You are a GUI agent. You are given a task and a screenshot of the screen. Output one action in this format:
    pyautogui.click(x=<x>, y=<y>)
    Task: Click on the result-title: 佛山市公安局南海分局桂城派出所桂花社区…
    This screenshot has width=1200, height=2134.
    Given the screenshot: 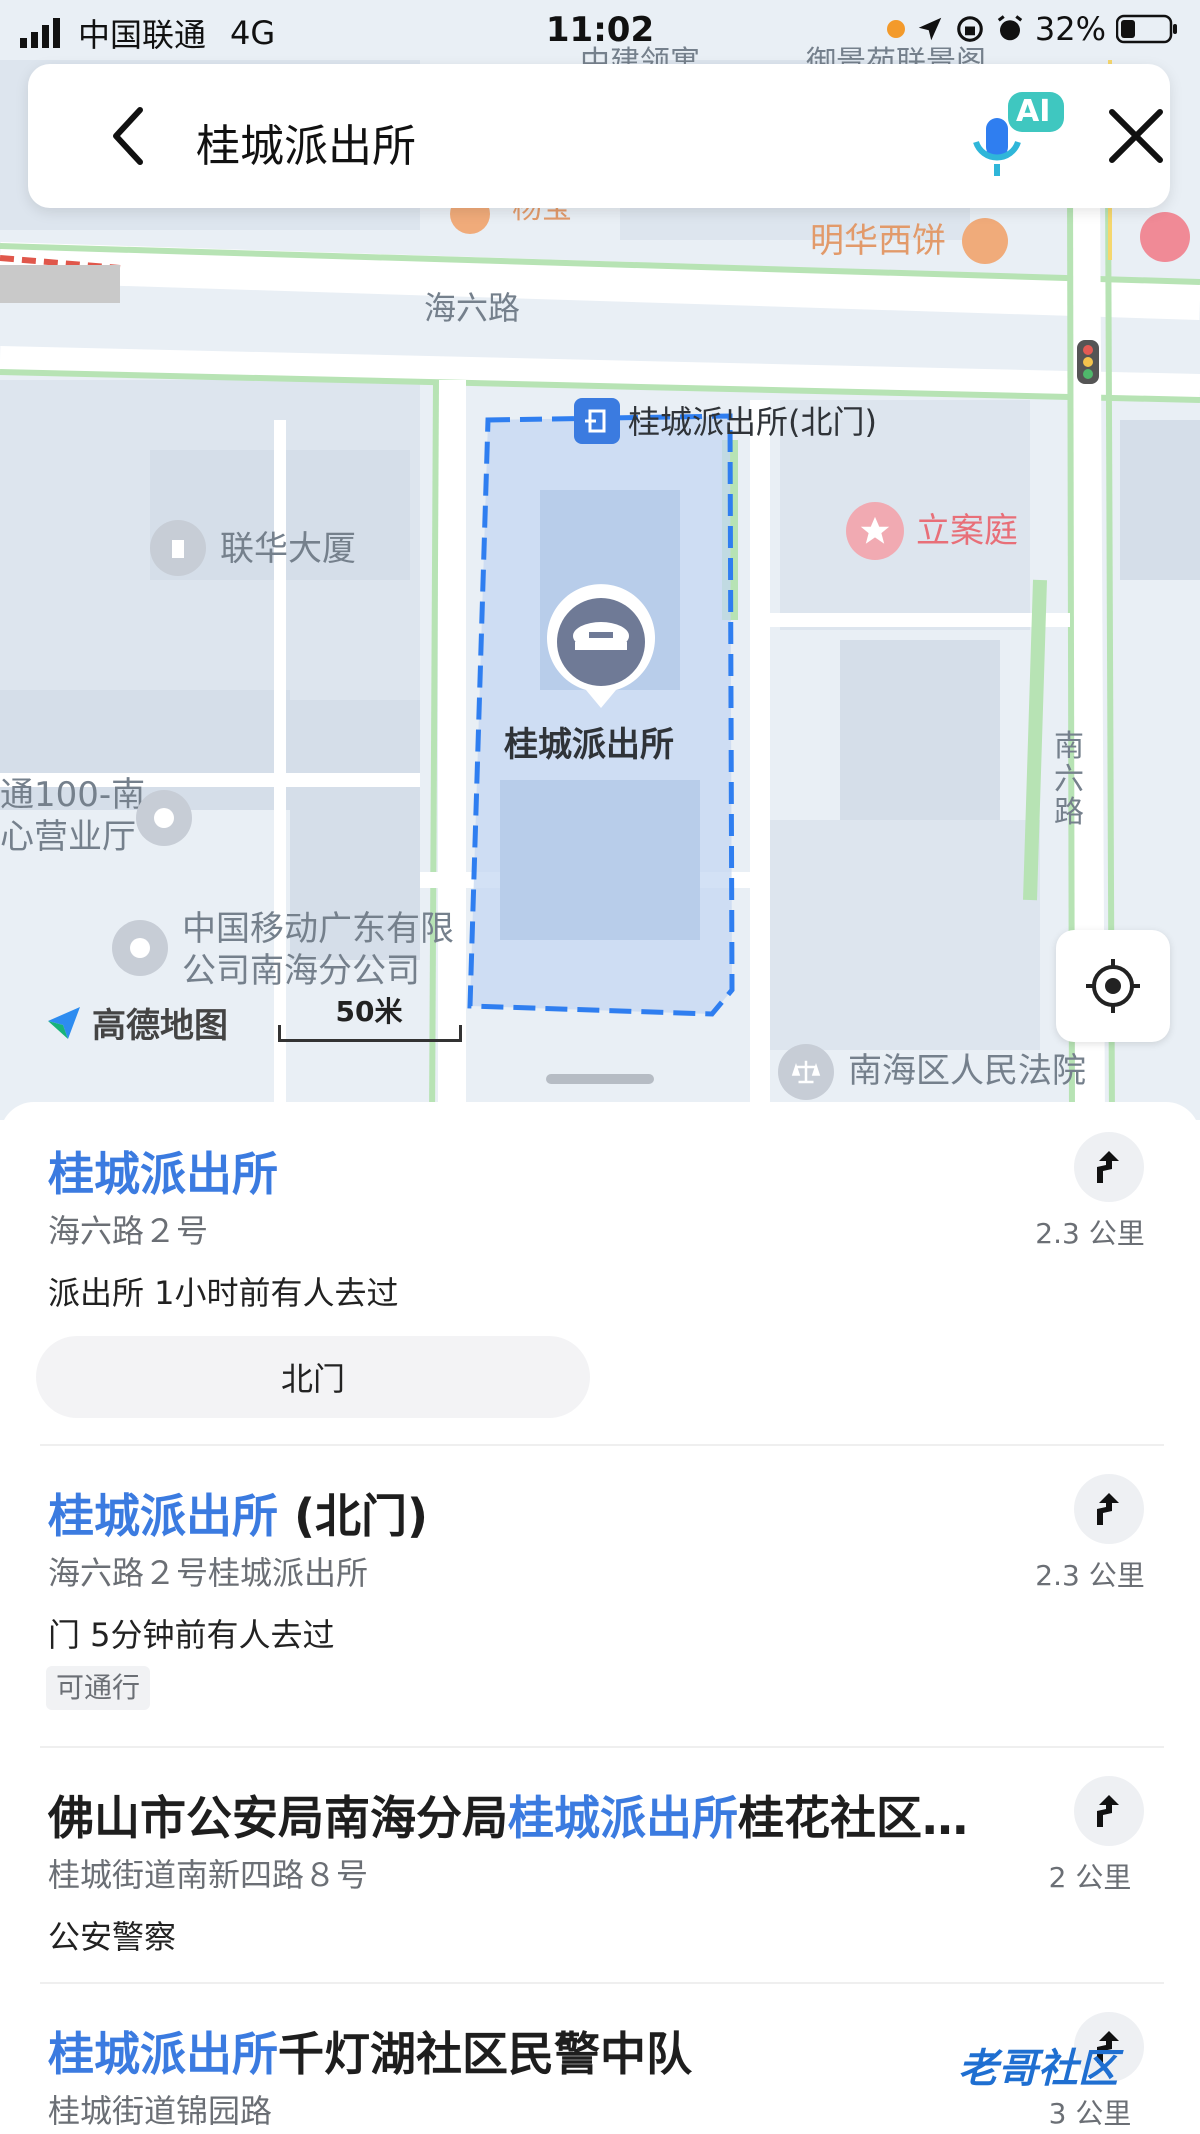 What is the action you would take?
    pyautogui.click(x=508, y=1815)
    